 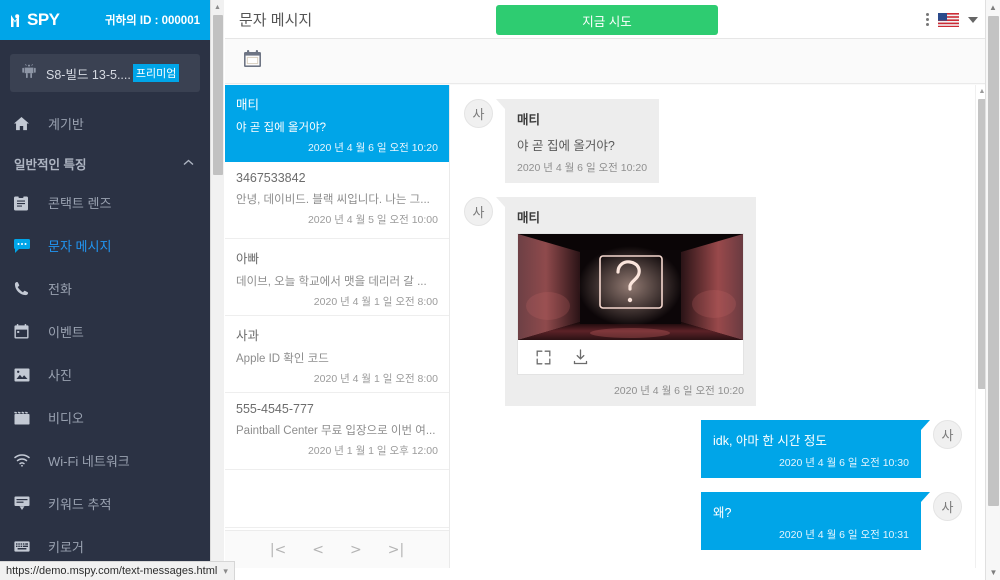 What do you see at coordinates (248, 336) in the screenshot?
I see `message-sender: 사과` at bounding box center [248, 336].